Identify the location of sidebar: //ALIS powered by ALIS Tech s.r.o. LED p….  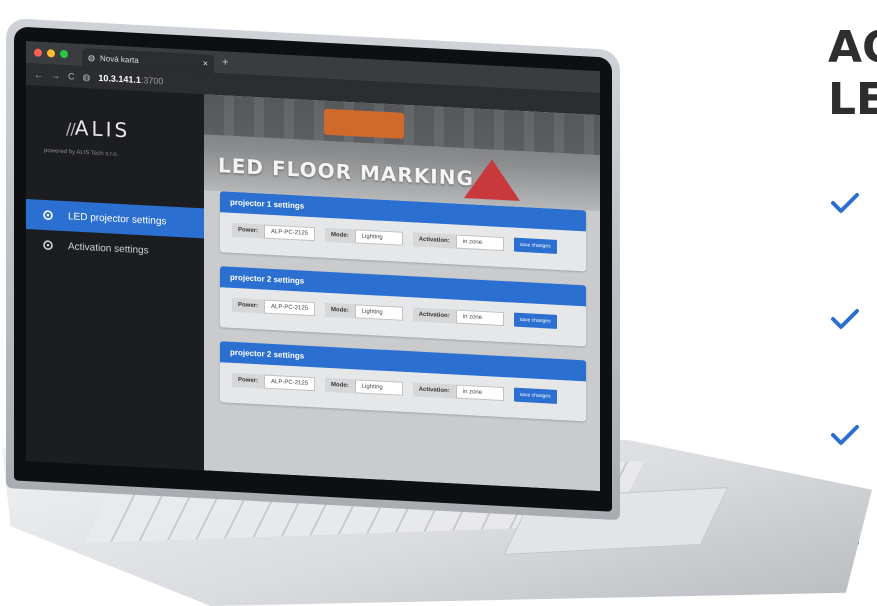
(115, 278).